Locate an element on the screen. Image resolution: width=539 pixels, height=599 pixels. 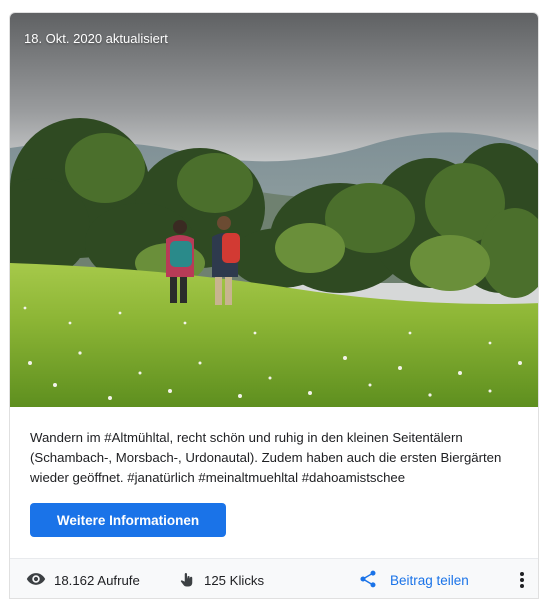
more-info-button: Weitere Informationen is located at coordinates (128, 520).